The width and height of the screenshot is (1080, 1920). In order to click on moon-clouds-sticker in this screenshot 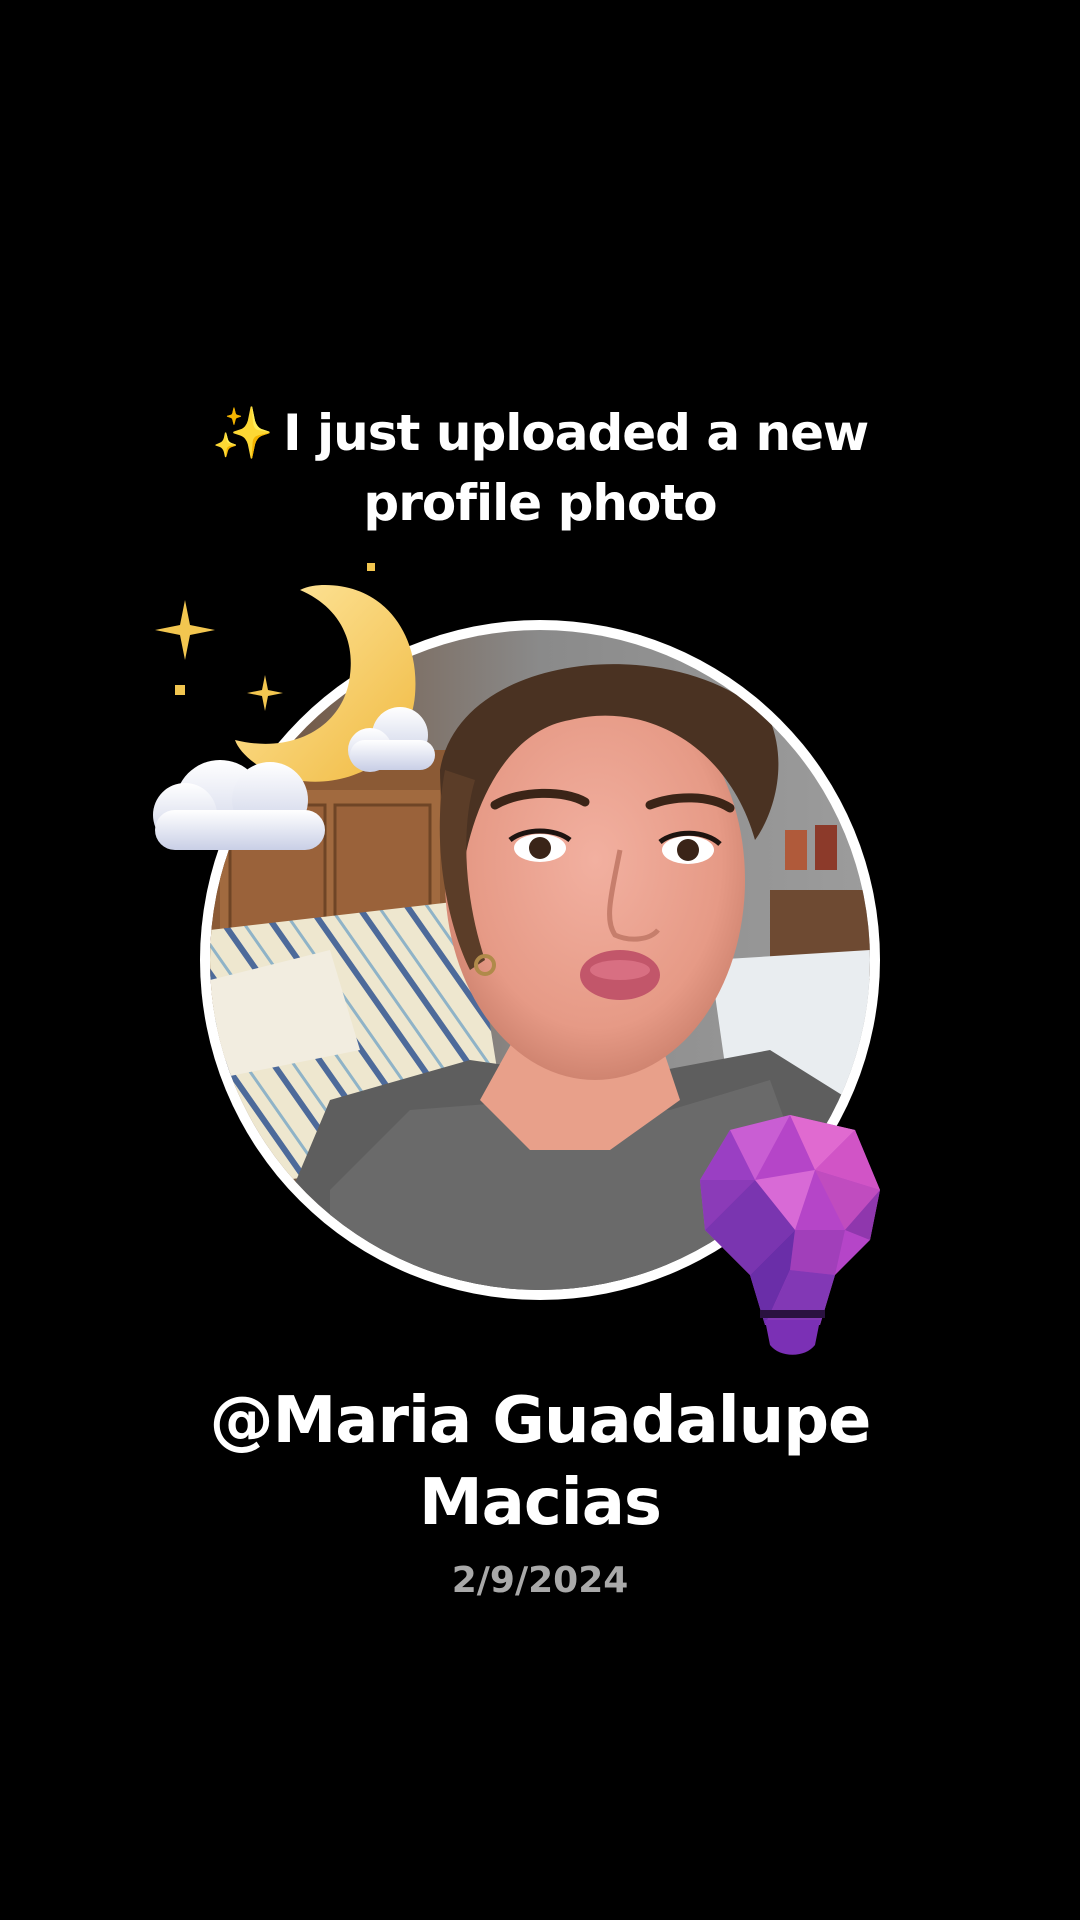, I will do `click(300, 705)`.